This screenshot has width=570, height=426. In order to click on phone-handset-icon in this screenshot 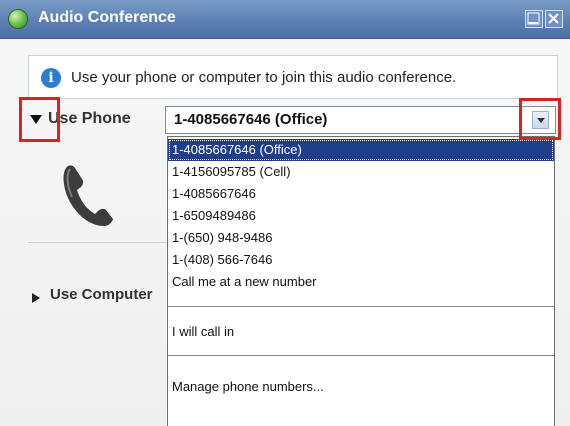, I will do `click(89, 197)`.